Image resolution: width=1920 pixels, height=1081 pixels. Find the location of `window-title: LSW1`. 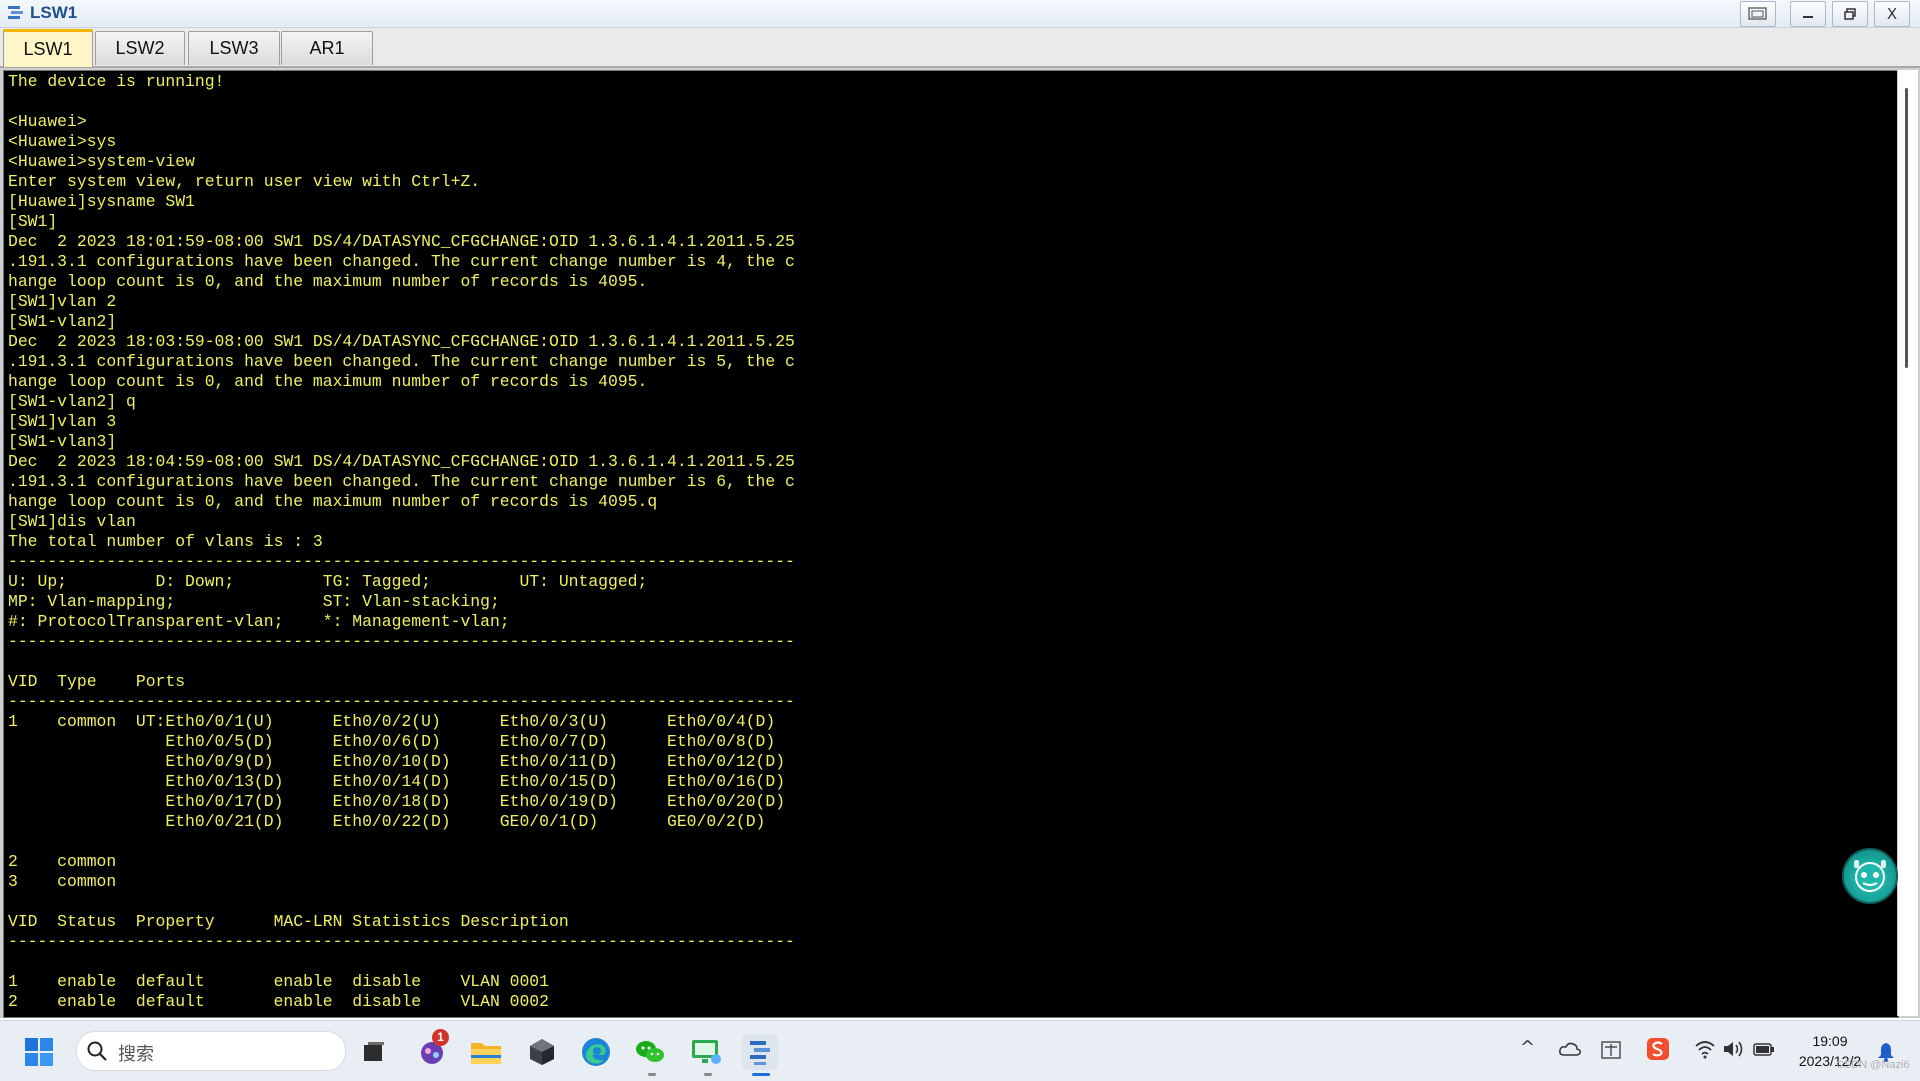

window-title: LSW1 is located at coordinates (54, 12).